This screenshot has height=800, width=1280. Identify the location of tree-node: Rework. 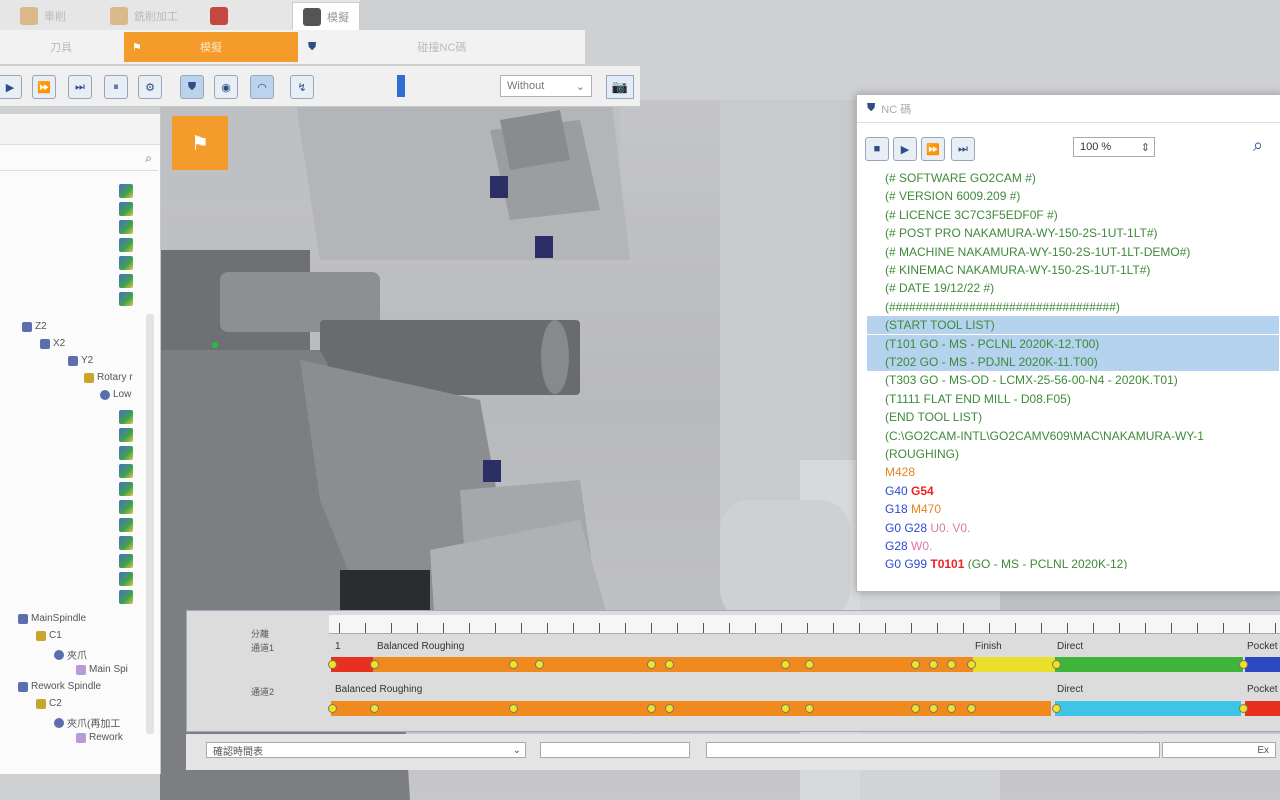
(99, 737).